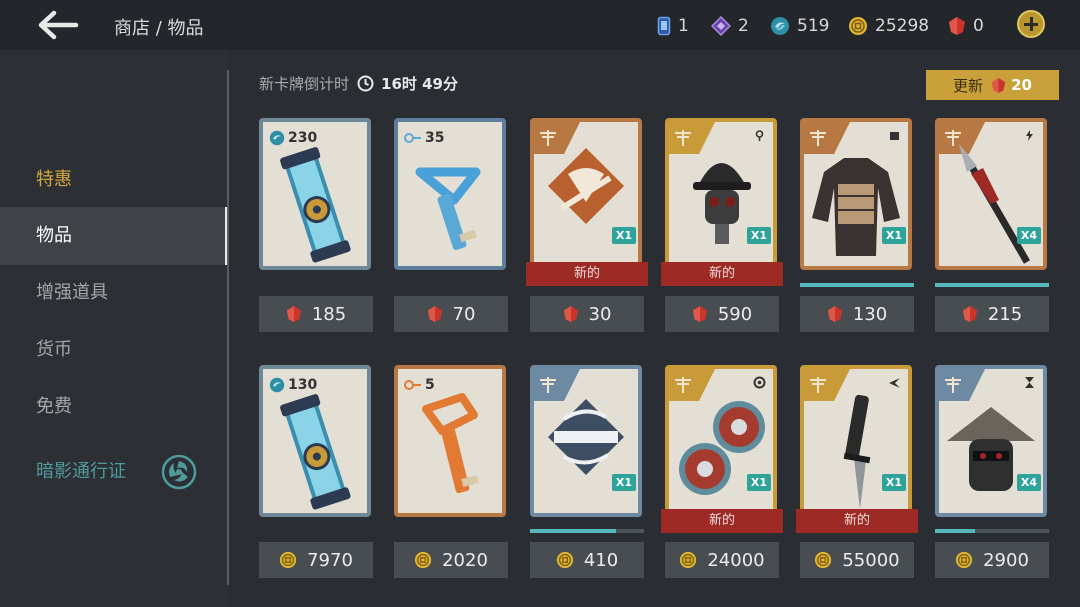 The height and width of the screenshot is (607, 1080). What do you see at coordinates (54, 349) in the screenshot?
I see `sidebar-item-label: 货币` at bounding box center [54, 349].